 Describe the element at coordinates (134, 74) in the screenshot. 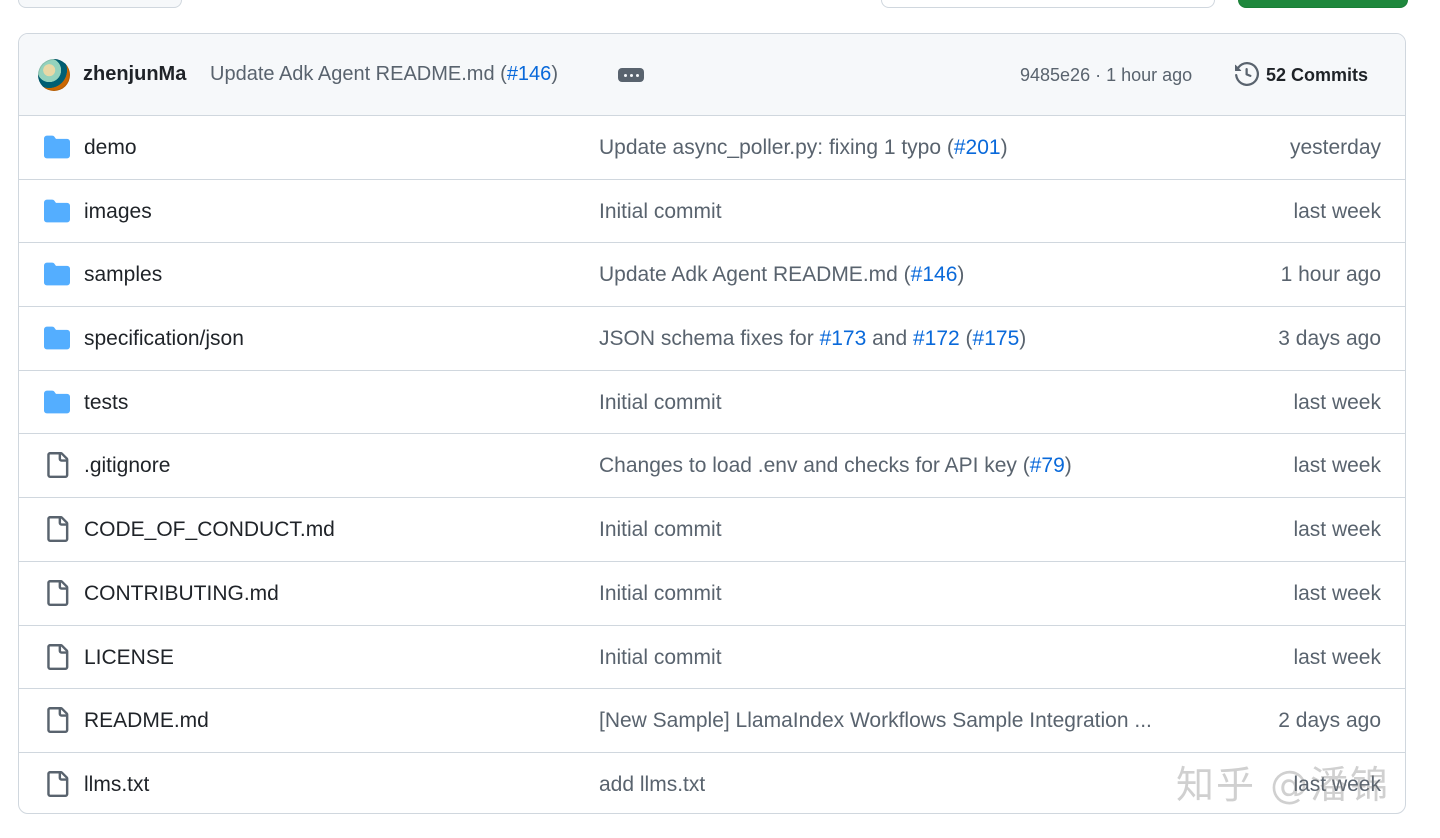

I see `commit-author-link: zhenjunMa` at that location.